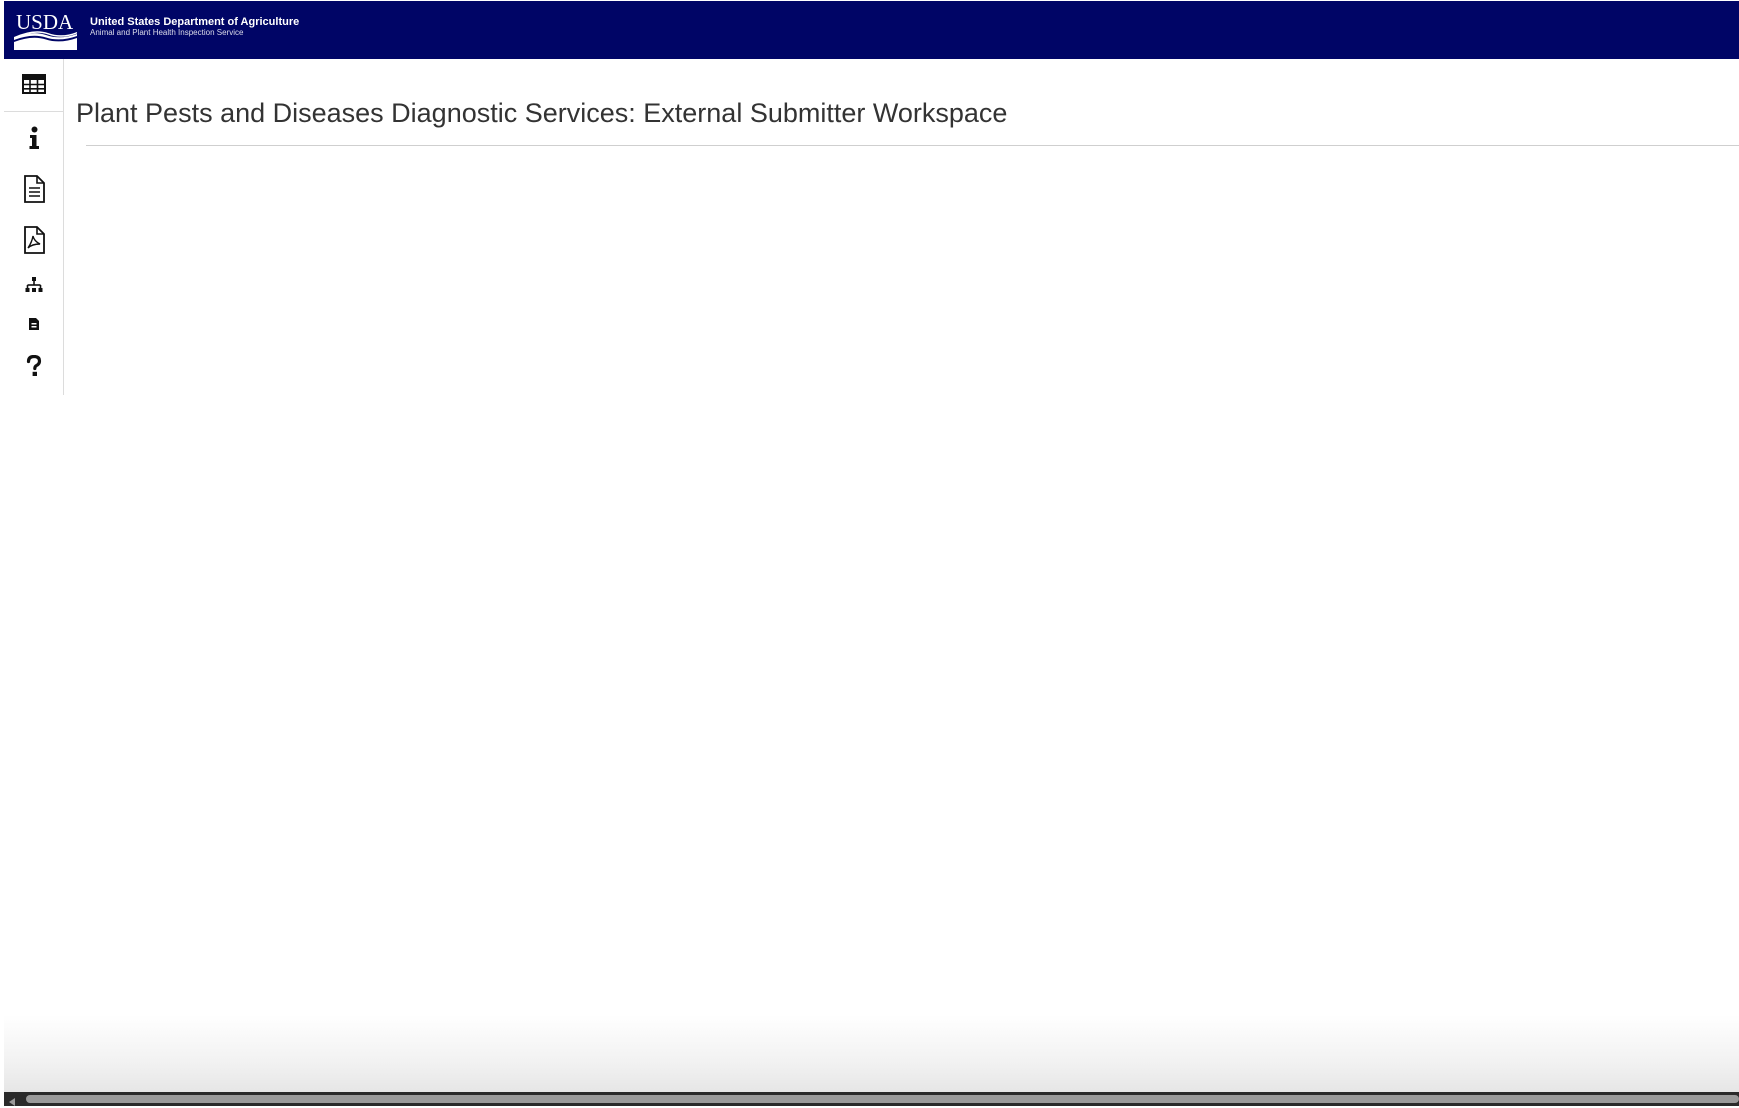  I want to click on agency-name: United States Department of Agriculture, so click(195, 22).